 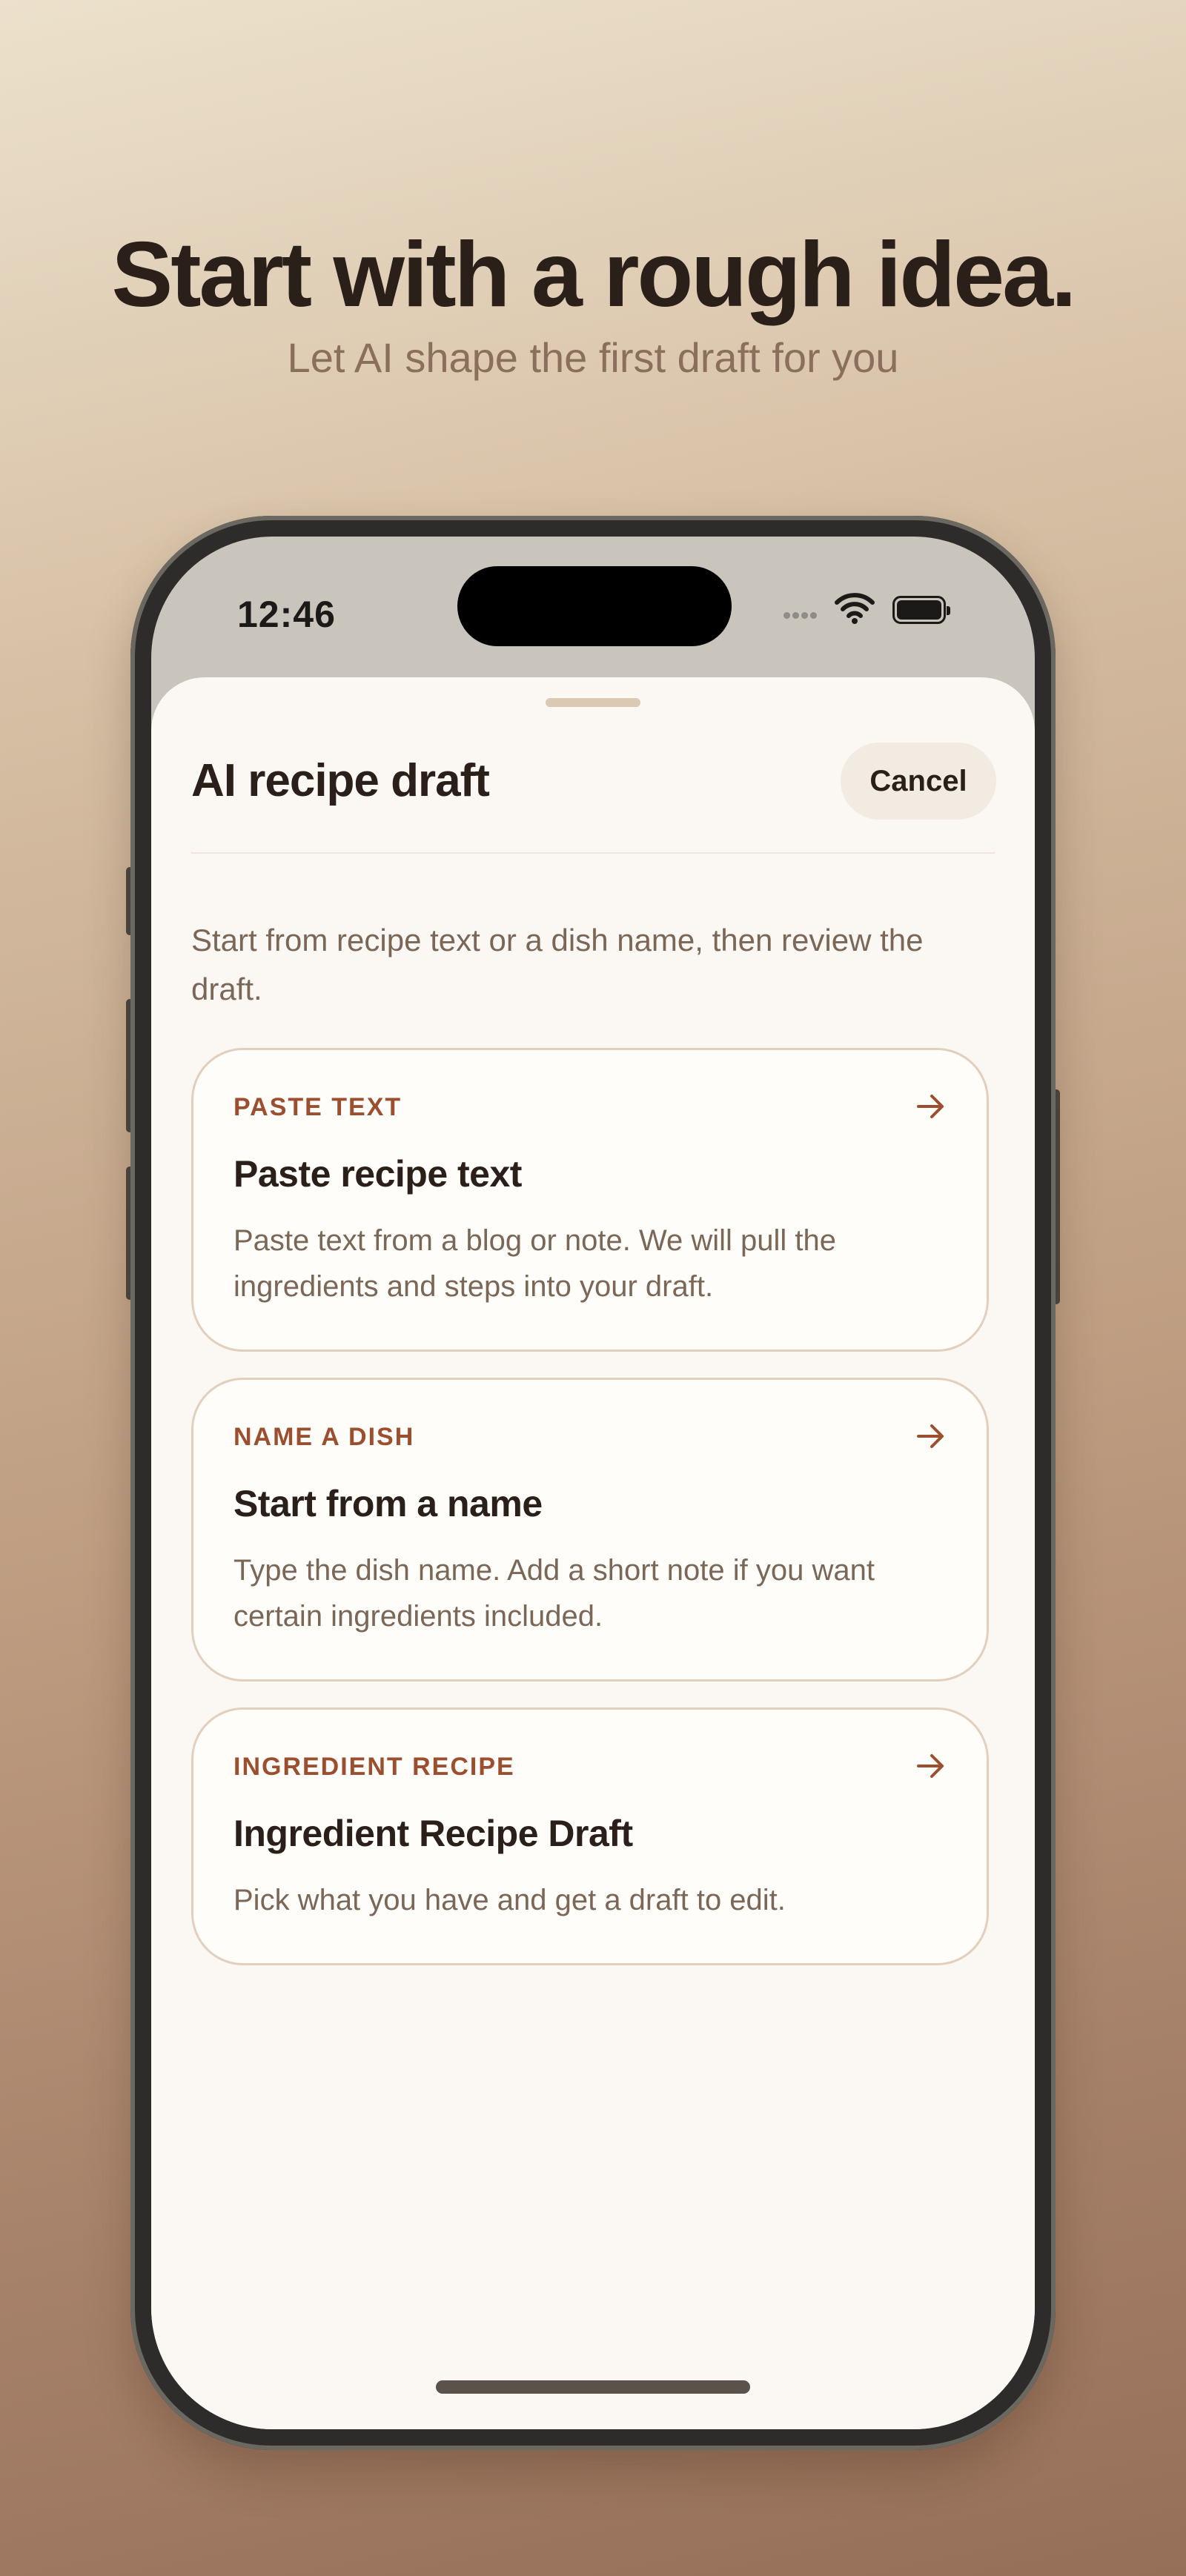 What do you see at coordinates (593, 2387) in the screenshot?
I see `home-indicator` at bounding box center [593, 2387].